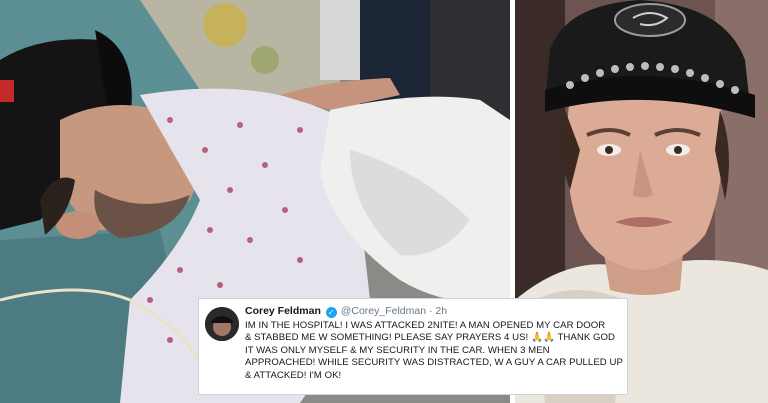 The width and height of the screenshot is (768, 403). I want to click on tweet-header: Corey Feldman ✓ @Corey_Feldman · 2h, so click(432, 311).